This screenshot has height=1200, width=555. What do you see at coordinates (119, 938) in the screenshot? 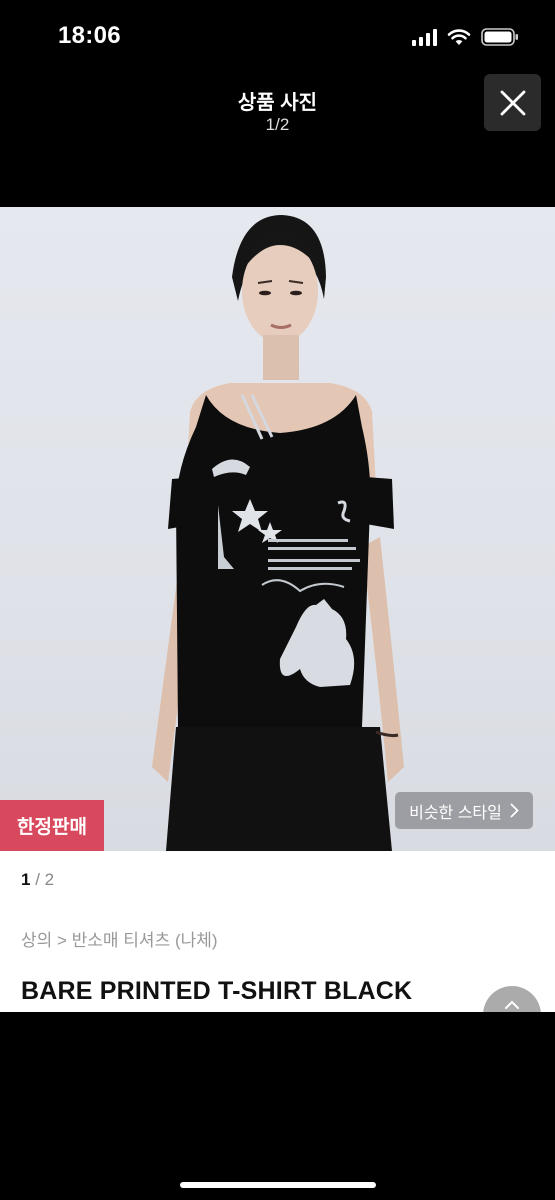
I see `category-breadcrumb: 상의 > 반소매 티셔츠 (나체)` at bounding box center [119, 938].